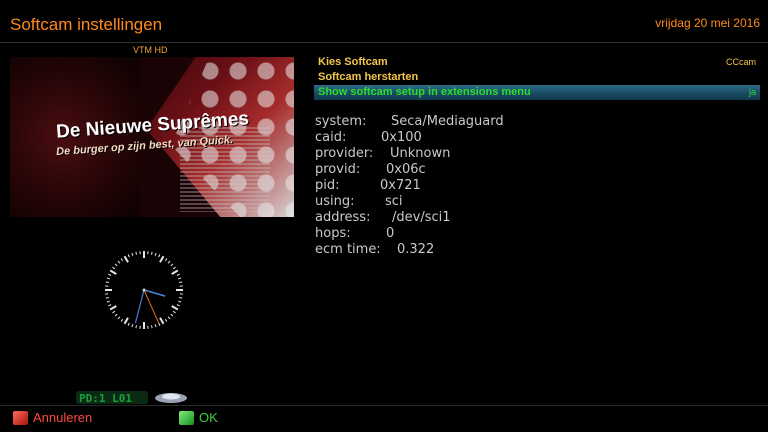 The width and height of the screenshot is (768, 432). I want to click on menu-item-show-softcam-setup: Show softcam setup in extensions menu ja, so click(537, 92).